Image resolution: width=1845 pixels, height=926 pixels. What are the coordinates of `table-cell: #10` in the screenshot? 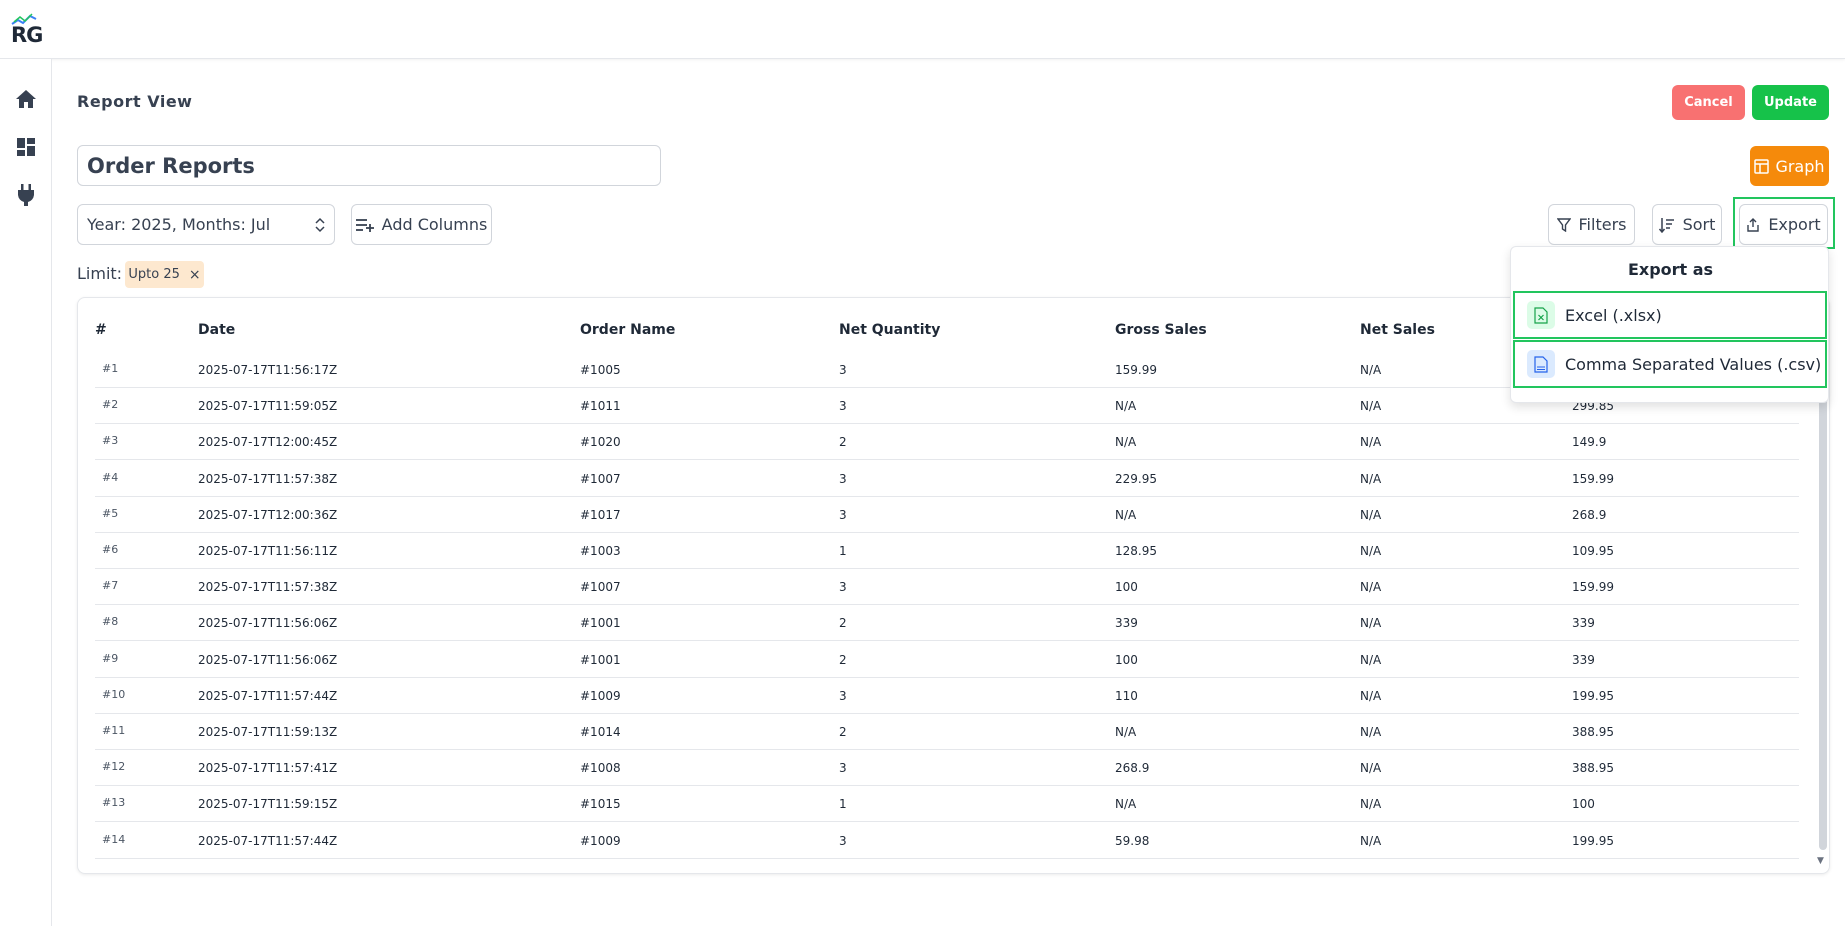 It's located at (114, 694).